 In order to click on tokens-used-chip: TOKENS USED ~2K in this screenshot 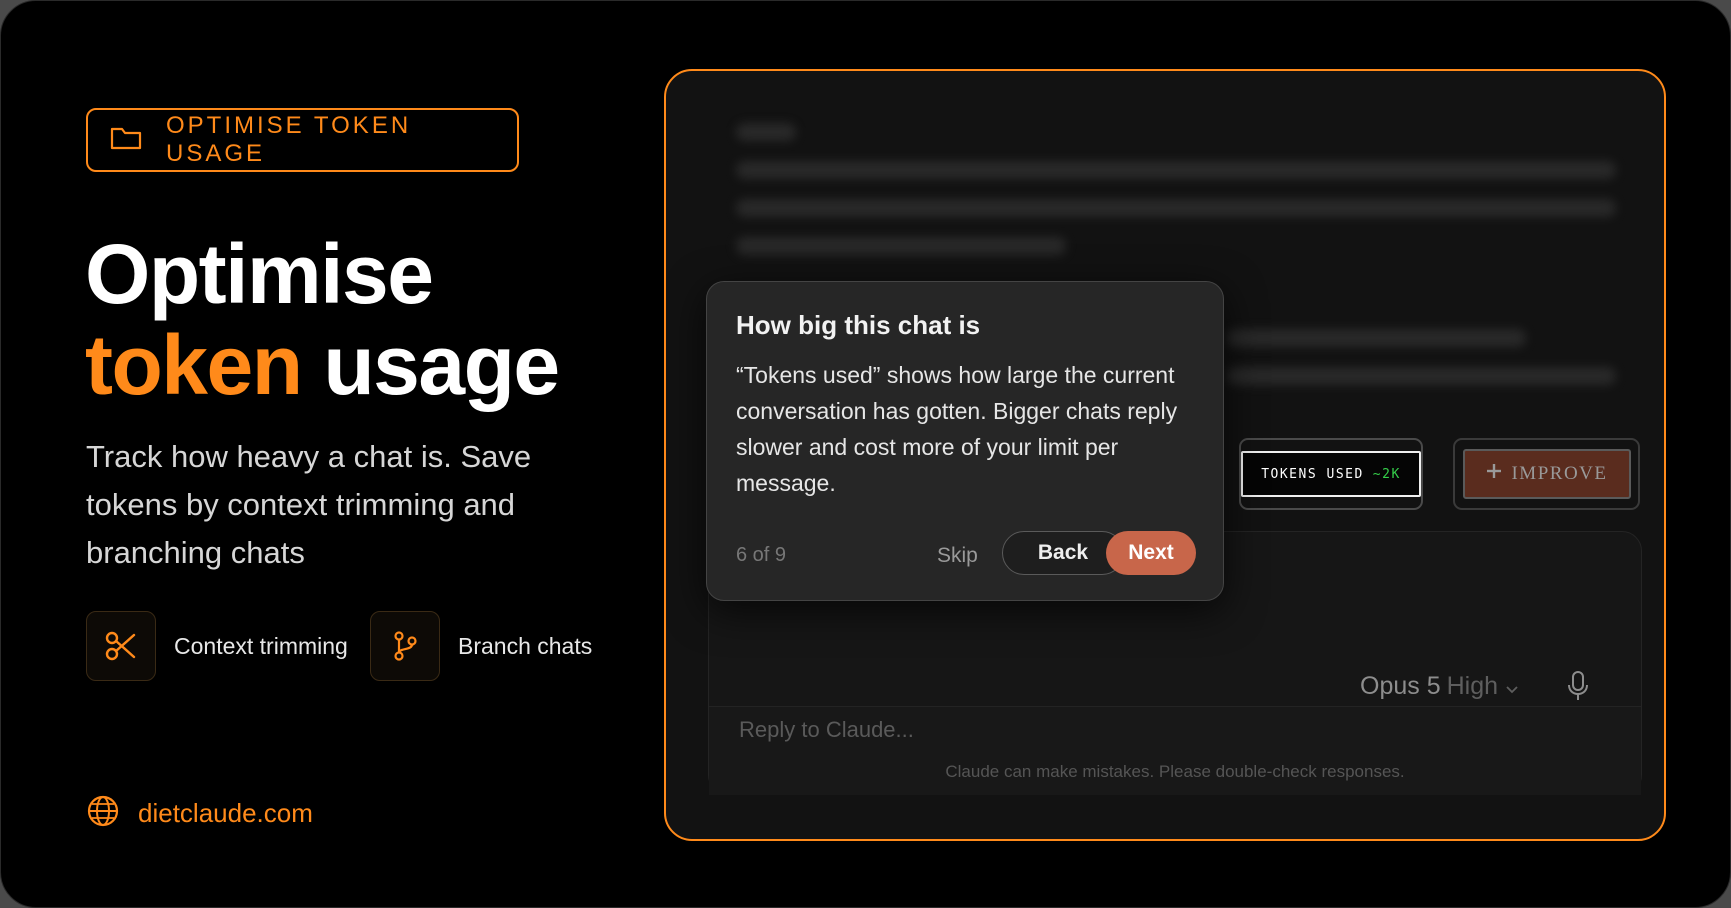, I will do `click(1331, 474)`.